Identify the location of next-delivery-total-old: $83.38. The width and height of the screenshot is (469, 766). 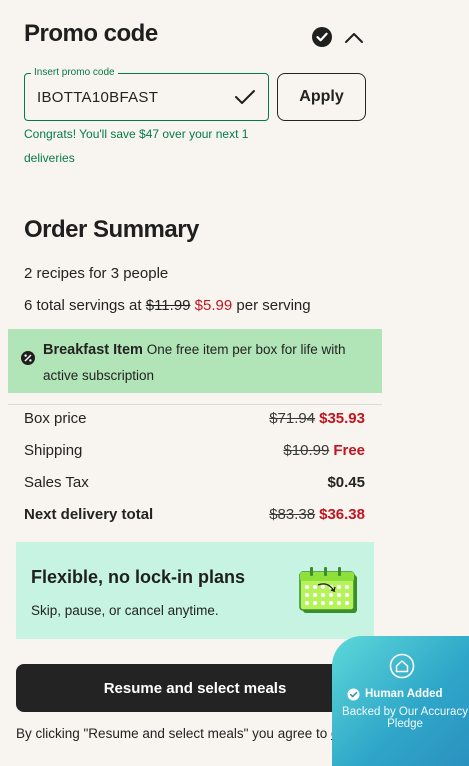
(292, 514).